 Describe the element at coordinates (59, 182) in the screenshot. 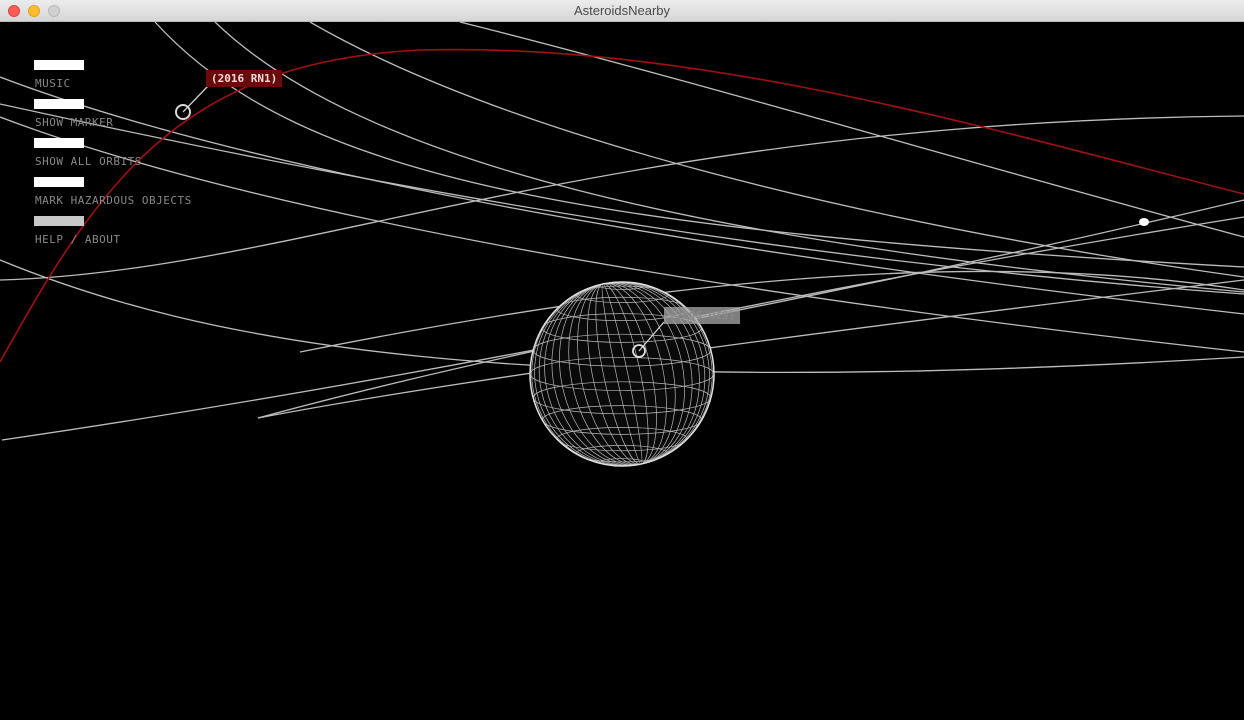

I see `mark-hazardous-toggle` at that location.